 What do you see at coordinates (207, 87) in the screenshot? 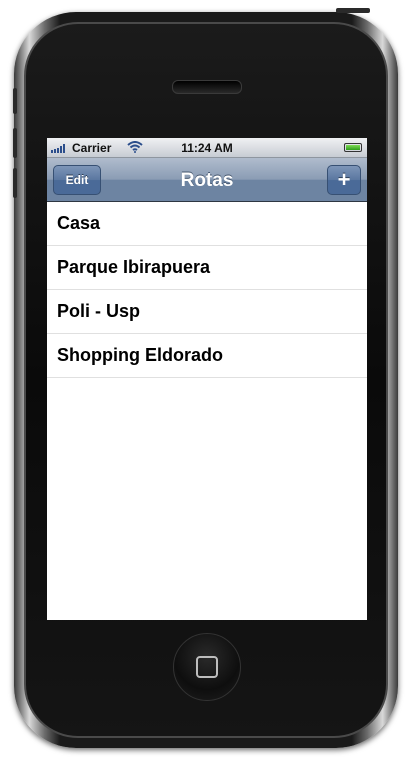
I see `earpiece-speaker` at bounding box center [207, 87].